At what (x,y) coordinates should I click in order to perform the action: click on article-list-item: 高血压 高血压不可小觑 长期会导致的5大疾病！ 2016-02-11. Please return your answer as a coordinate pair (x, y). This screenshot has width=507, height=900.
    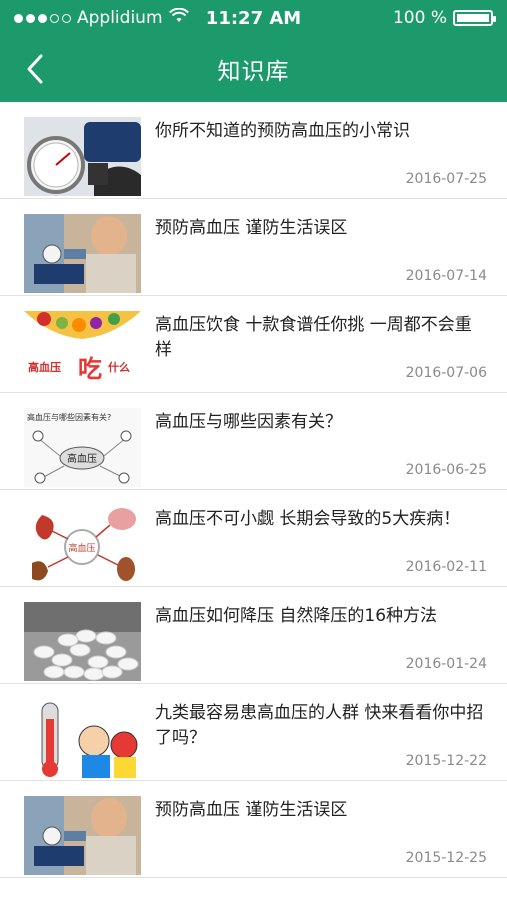
    Looking at the image, I should click on (253, 538).